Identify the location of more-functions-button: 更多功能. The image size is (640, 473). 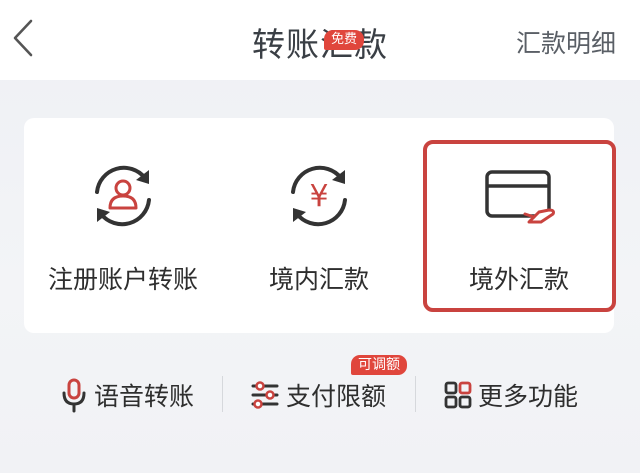
(511, 395).